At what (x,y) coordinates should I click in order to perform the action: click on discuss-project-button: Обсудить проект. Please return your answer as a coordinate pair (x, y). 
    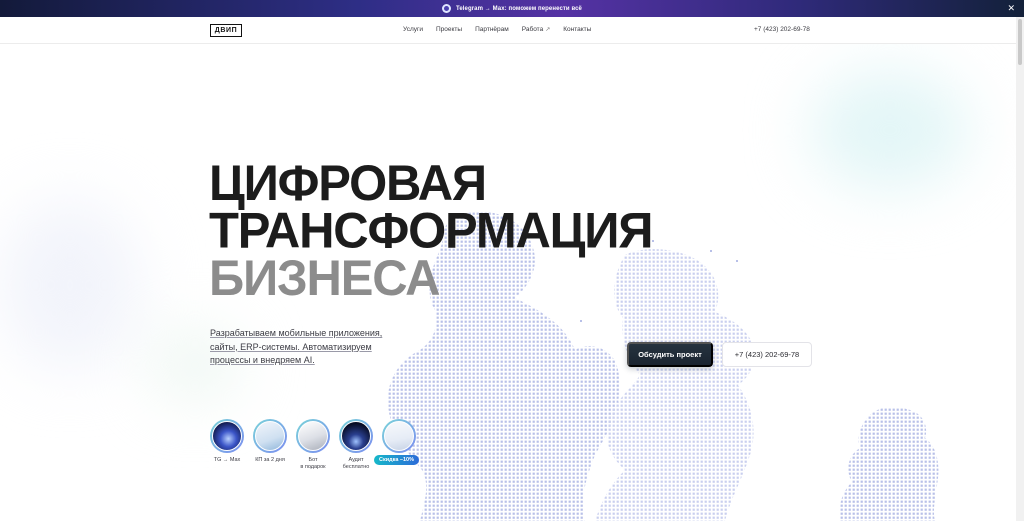
    Looking at the image, I should click on (670, 354).